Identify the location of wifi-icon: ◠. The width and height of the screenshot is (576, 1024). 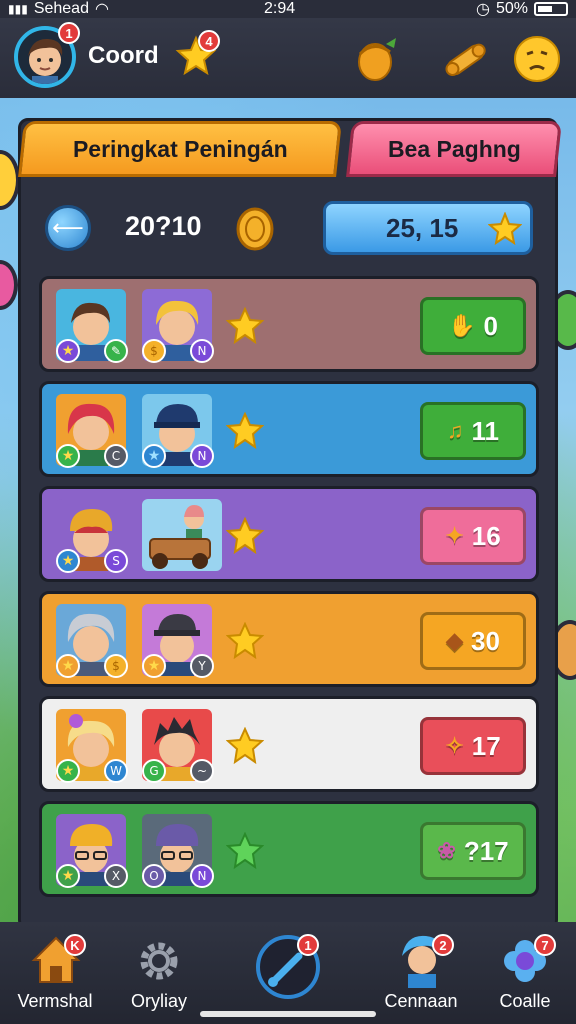
(101, 9).